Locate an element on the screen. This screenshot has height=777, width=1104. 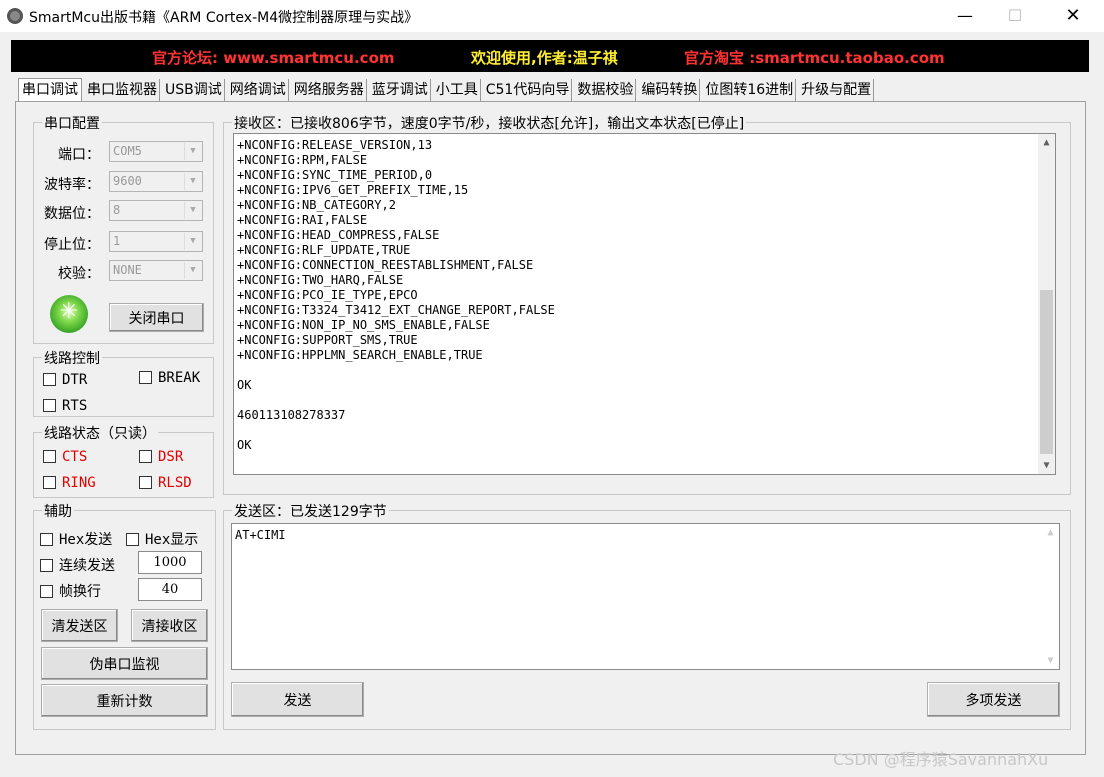
clear-send-button: 清发送区 is located at coordinates (79, 625).